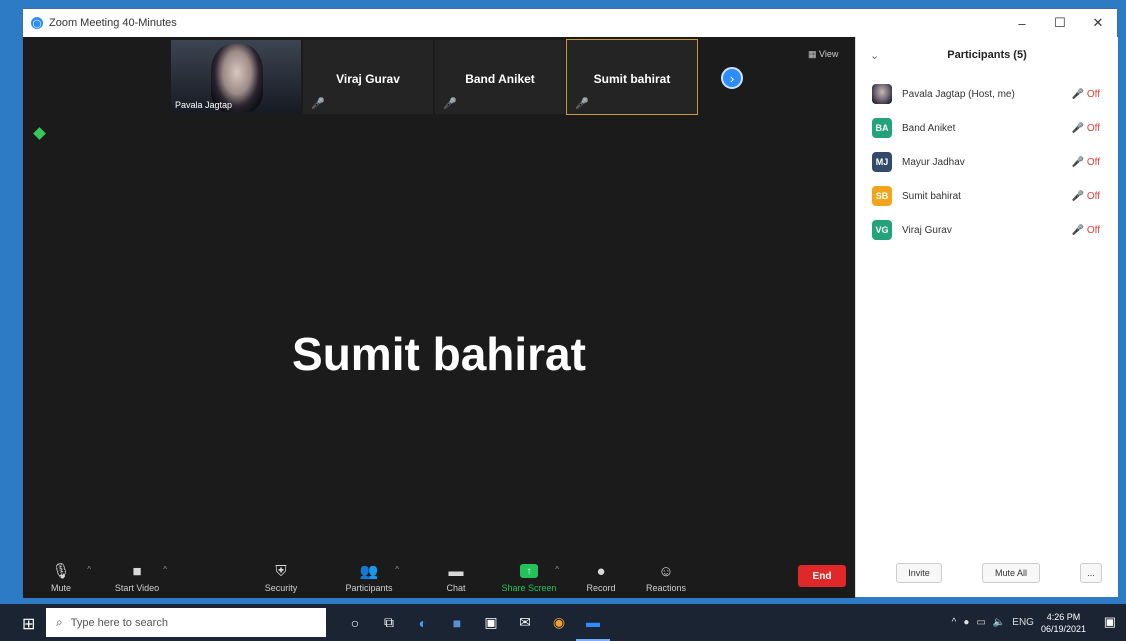  Describe the element at coordinates (593, 622) in the screenshot. I see `zoom-taskbar-icon: ▬` at that location.